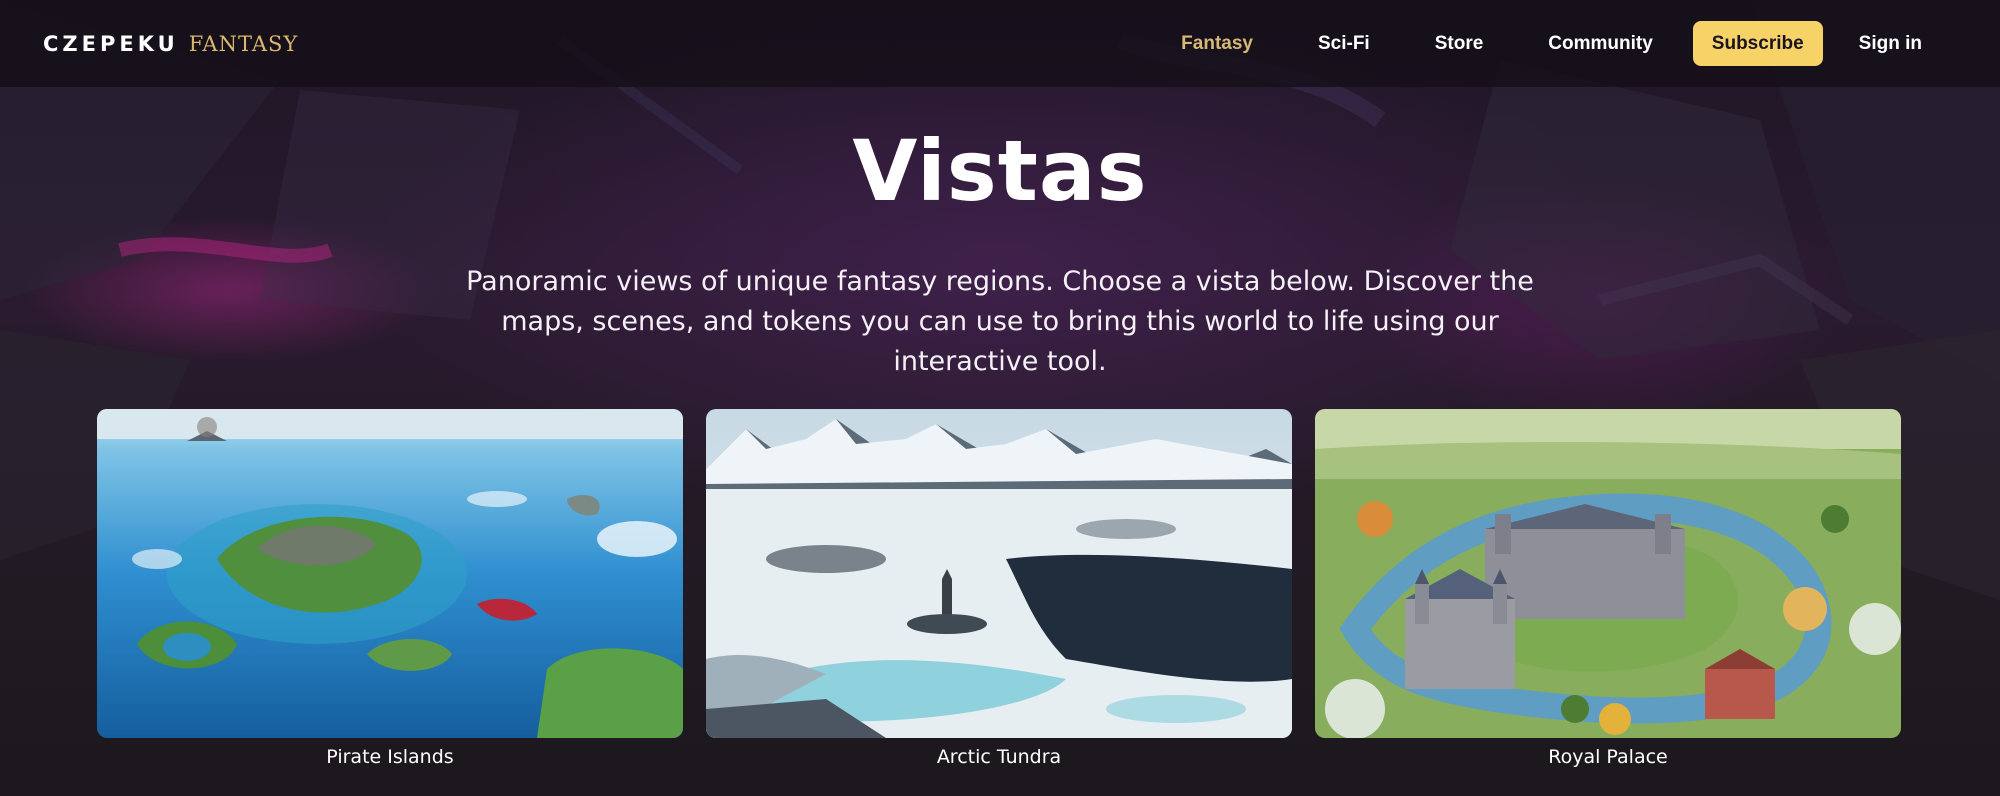 Image resolution: width=2000 pixels, height=796 pixels. I want to click on vista-card-arctic-tundra: Arctic Tundra, so click(999, 588).